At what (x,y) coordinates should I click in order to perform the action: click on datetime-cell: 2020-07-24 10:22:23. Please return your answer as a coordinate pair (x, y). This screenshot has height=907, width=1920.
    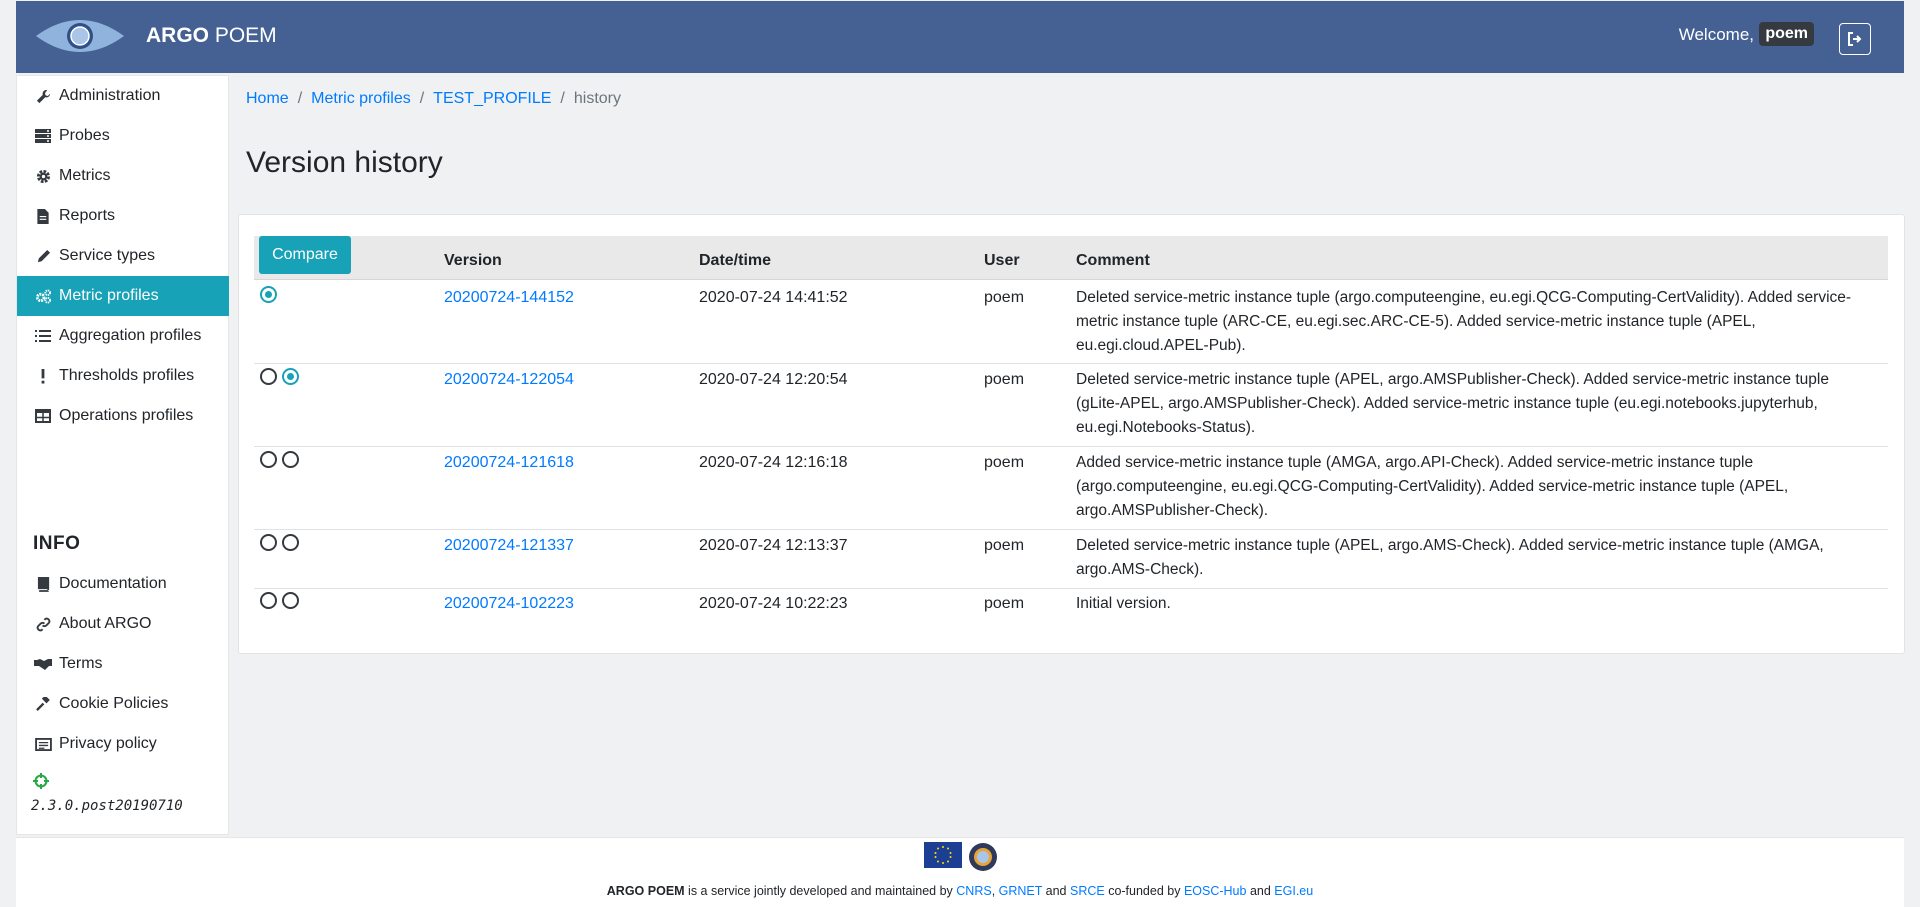
    Looking at the image, I should click on (773, 603).